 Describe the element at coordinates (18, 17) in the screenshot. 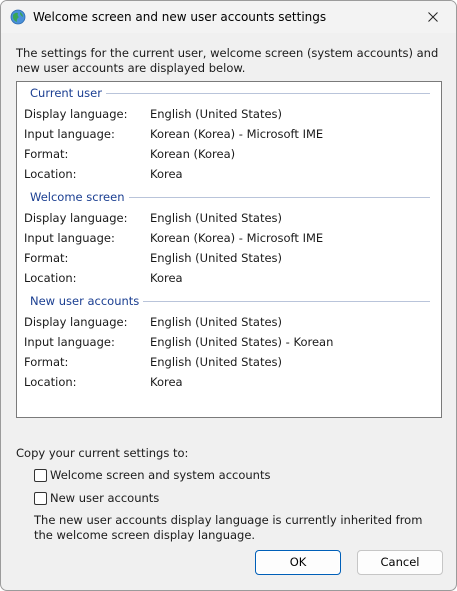

I see `globe-icon` at that location.